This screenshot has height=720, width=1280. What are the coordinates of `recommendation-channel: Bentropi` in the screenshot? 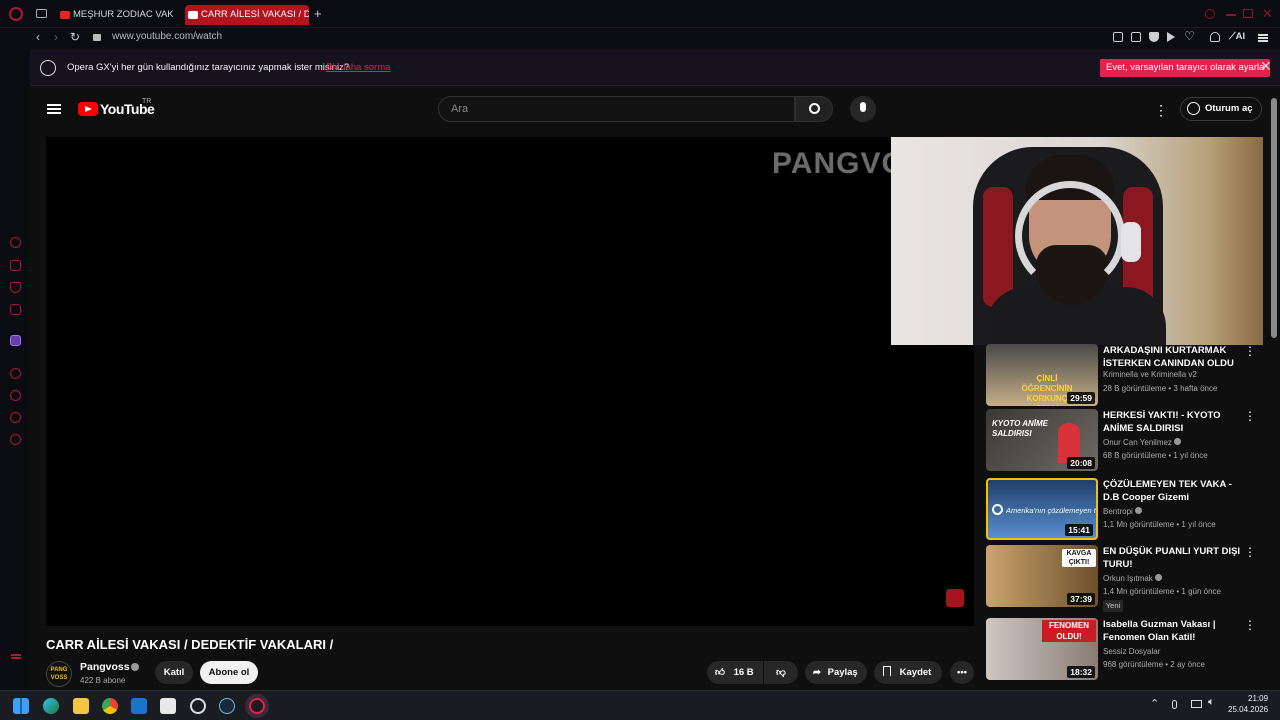 It's located at (1123, 511).